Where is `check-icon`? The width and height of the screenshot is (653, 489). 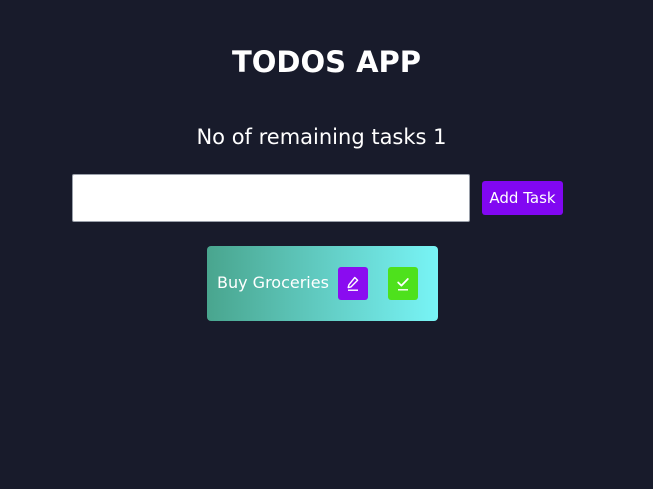 check-icon is located at coordinates (403, 284).